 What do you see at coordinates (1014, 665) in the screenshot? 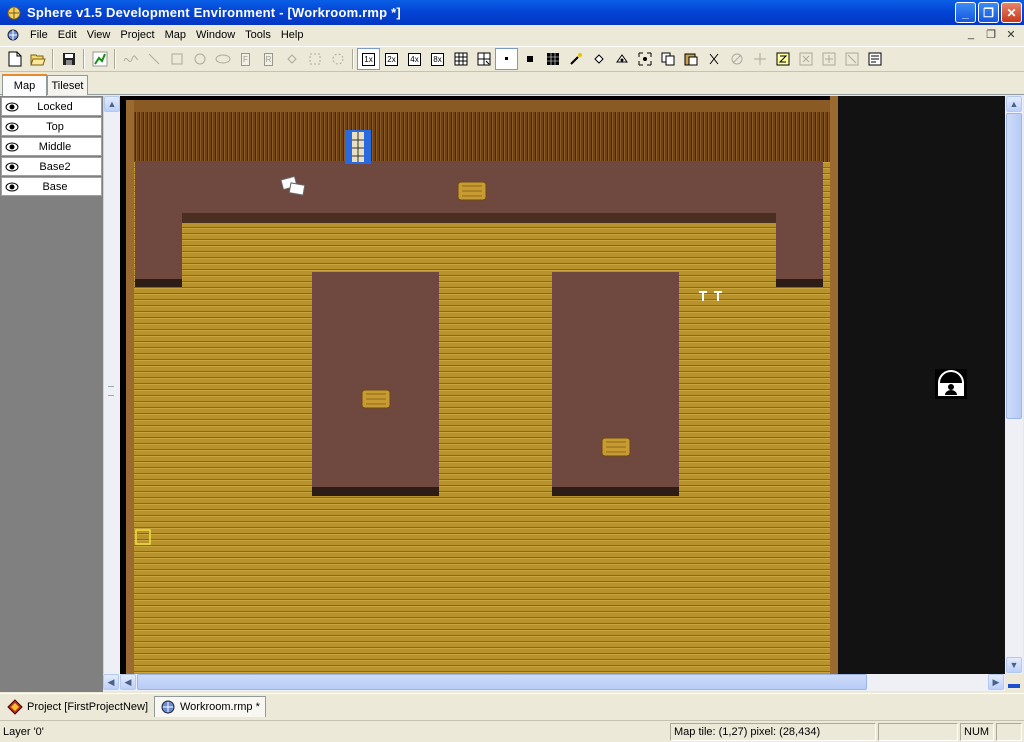
I see `scroll-down-arrow-icon: ▼` at bounding box center [1014, 665].